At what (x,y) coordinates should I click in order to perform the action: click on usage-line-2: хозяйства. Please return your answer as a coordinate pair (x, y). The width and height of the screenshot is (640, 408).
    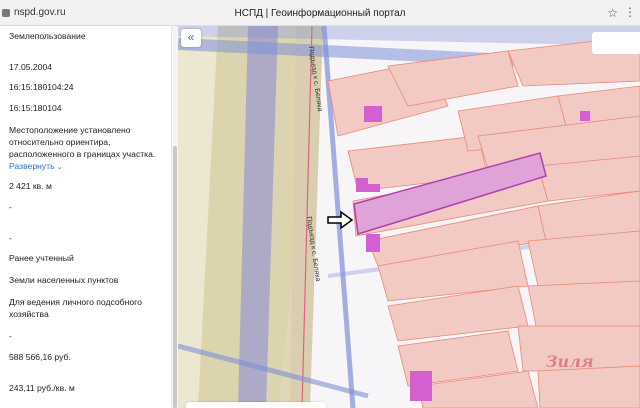
    Looking at the image, I should click on (29, 314).